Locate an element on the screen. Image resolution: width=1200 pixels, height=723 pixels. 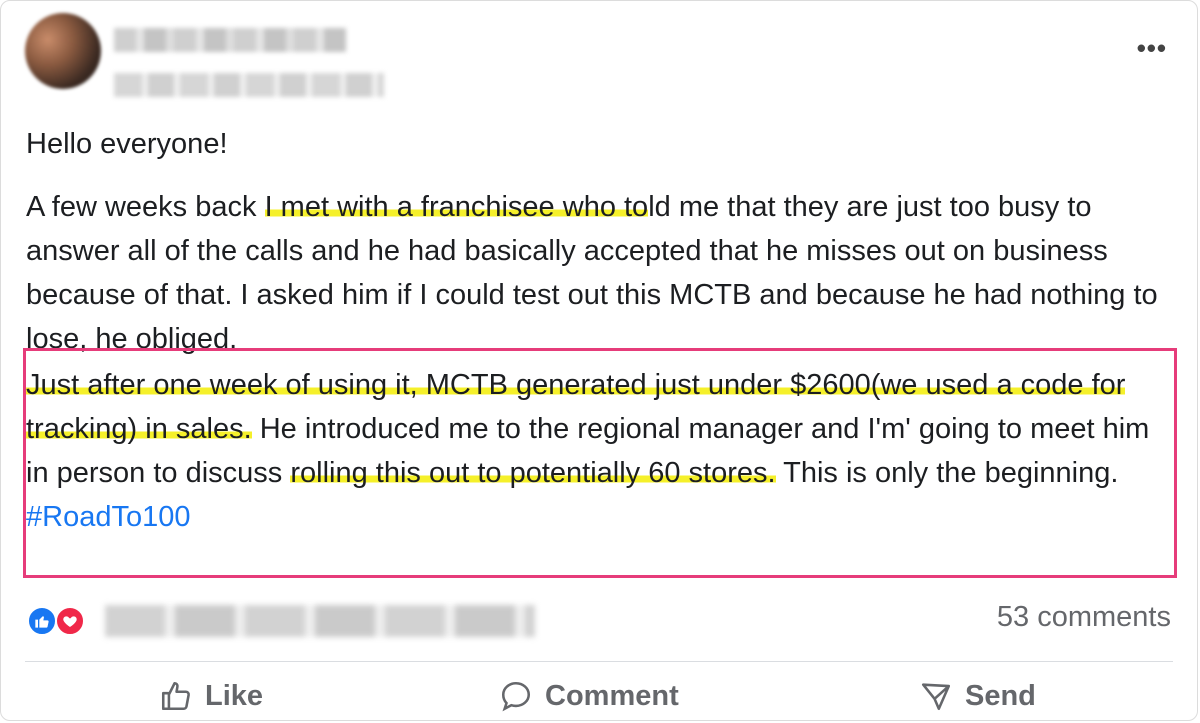
hashtag-link: #RoadTo100 is located at coordinates (108, 517).